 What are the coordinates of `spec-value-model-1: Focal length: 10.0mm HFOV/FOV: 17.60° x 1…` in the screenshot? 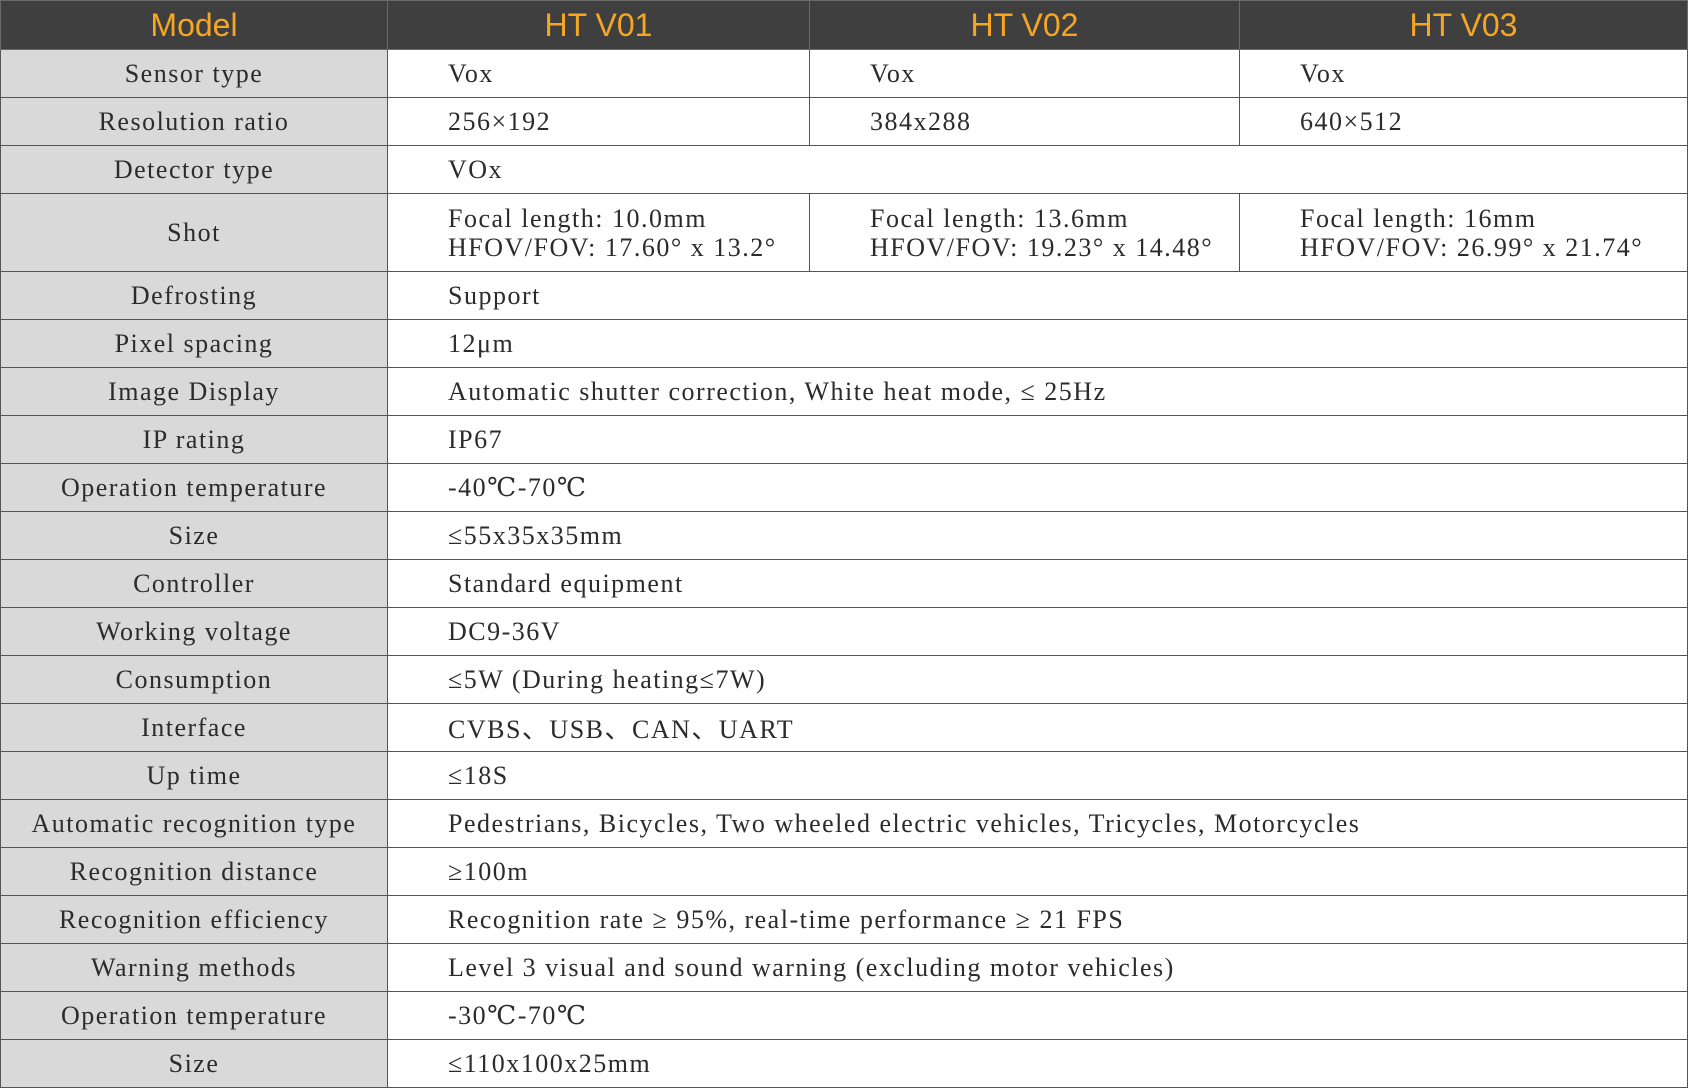 It's located at (598, 232).